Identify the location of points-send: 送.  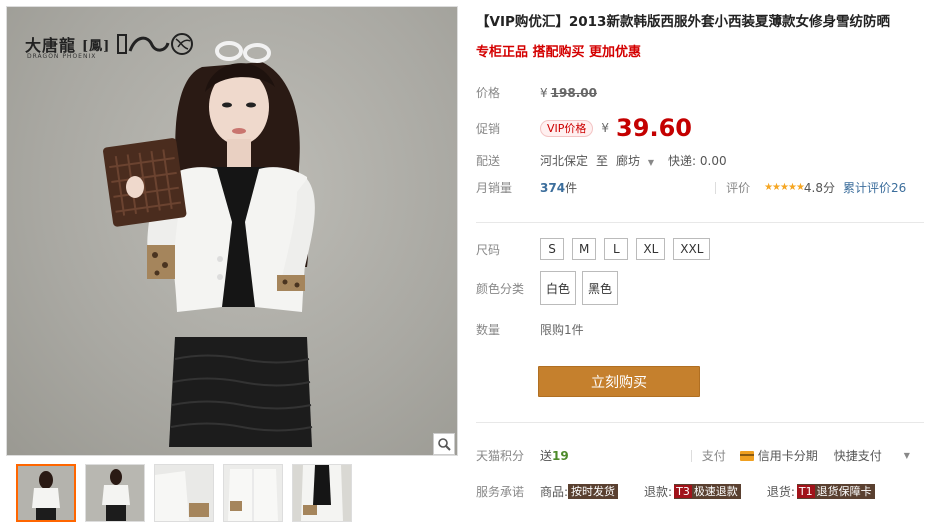
(546, 456).